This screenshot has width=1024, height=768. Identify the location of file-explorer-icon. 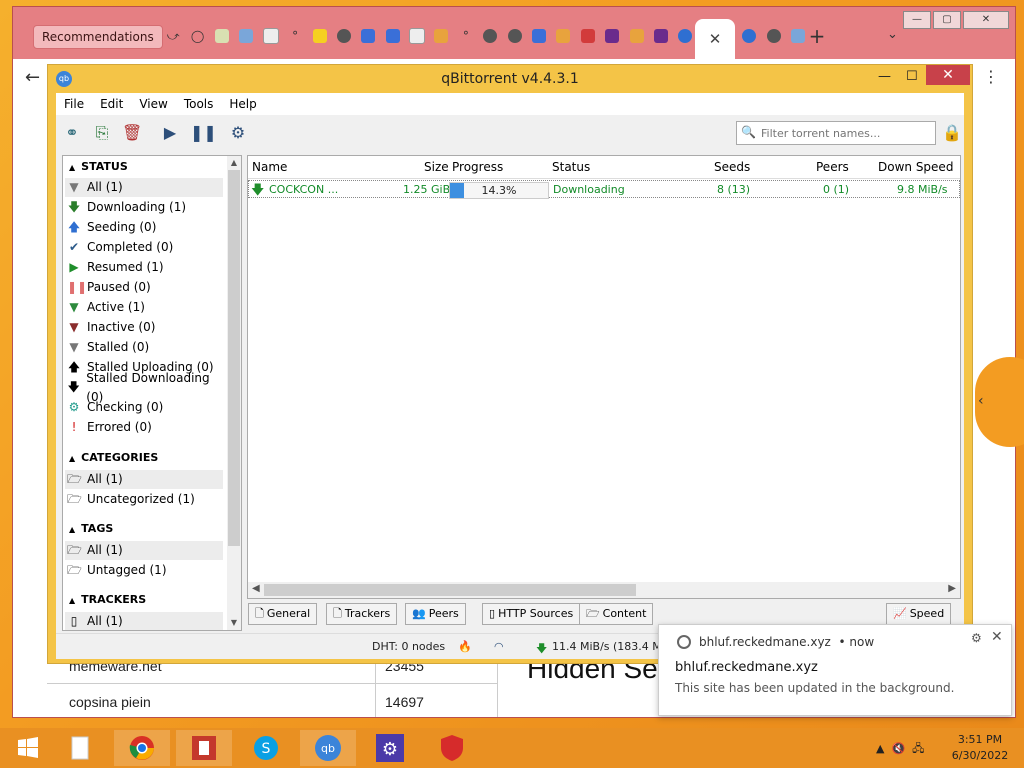
(80, 748).